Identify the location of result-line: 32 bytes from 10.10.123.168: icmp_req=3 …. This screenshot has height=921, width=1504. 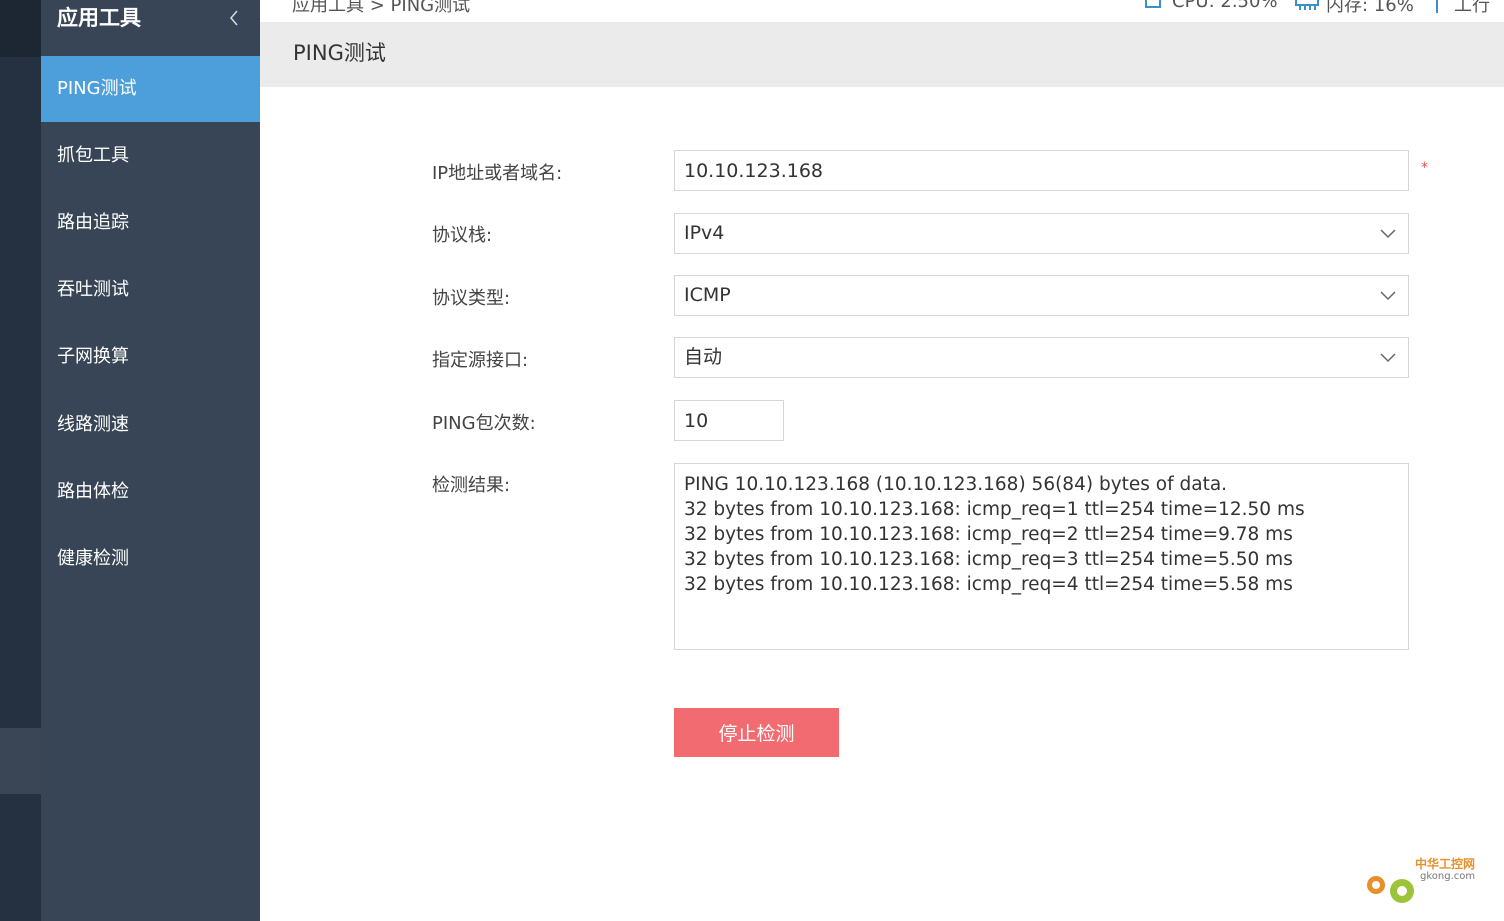
(988, 559).